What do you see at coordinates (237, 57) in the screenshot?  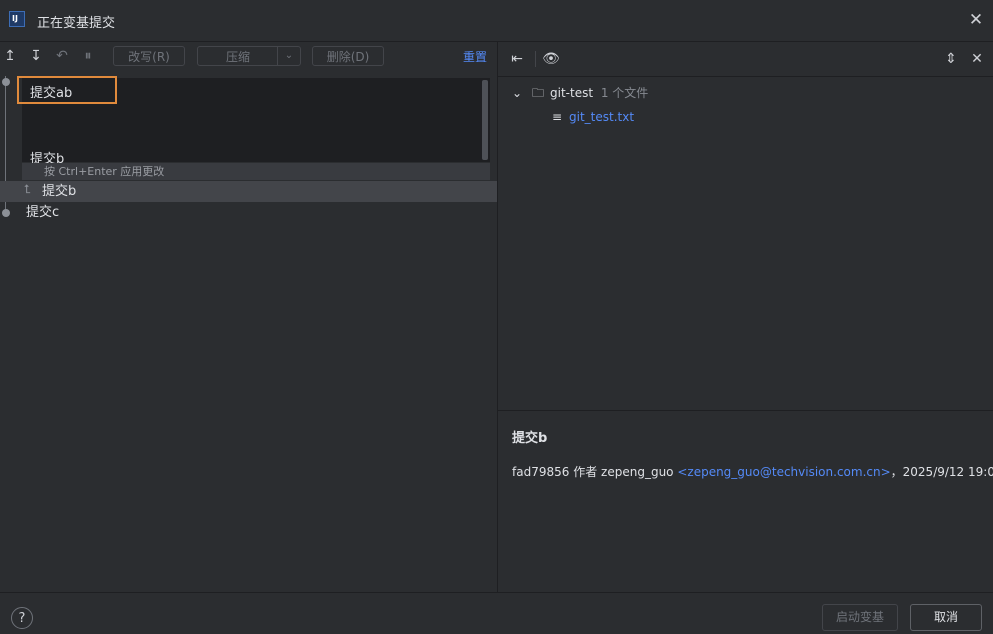 I see `squash-label: 压缩` at bounding box center [237, 57].